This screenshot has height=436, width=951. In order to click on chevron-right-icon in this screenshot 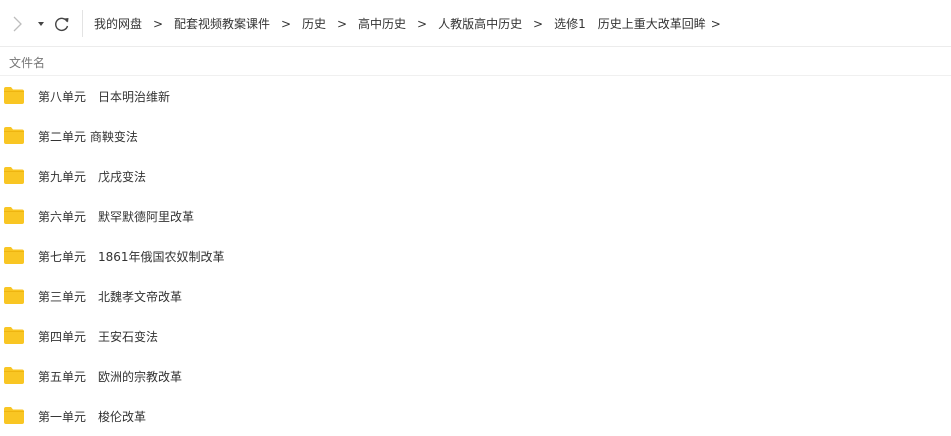, I will do `click(17, 24)`.